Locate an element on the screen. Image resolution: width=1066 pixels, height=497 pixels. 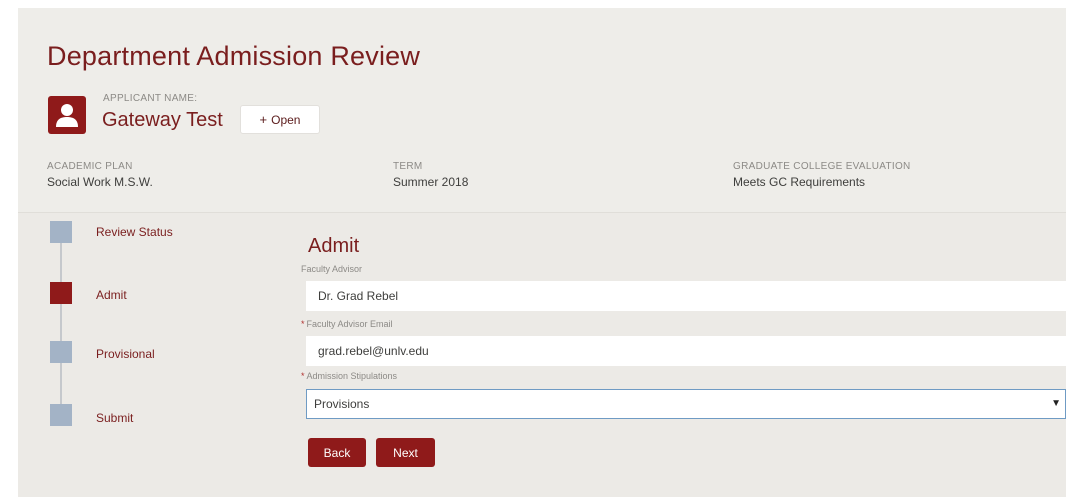
open-button: + Open is located at coordinates (280, 119).